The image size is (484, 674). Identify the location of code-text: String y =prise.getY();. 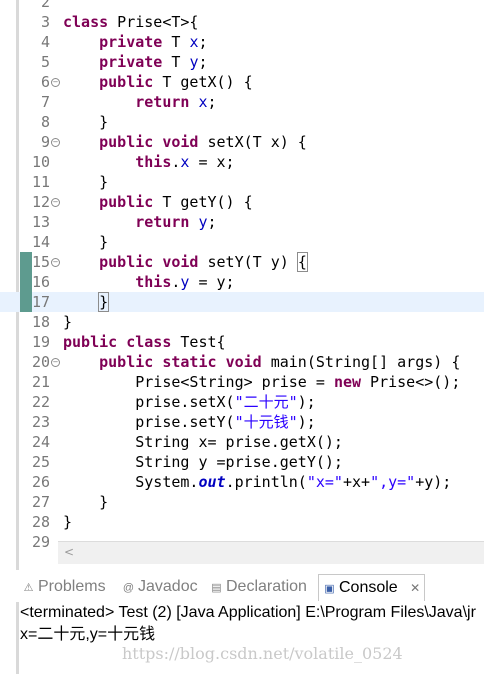
(203, 462).